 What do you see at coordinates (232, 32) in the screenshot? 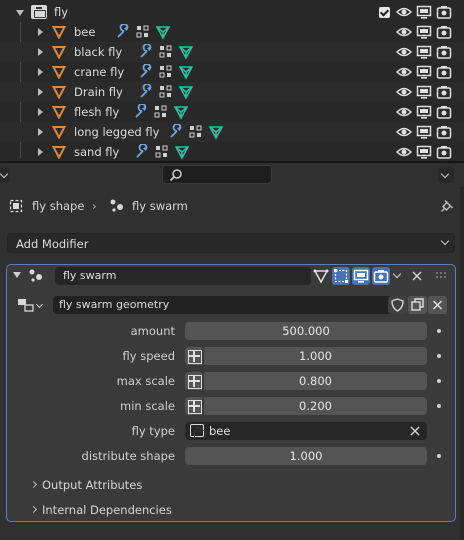
I see `outliner-row-object: bee` at bounding box center [232, 32].